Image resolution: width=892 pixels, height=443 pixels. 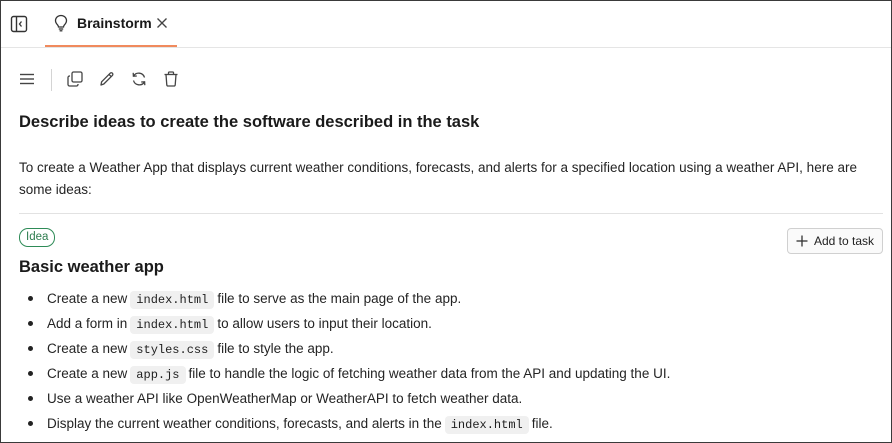 What do you see at coordinates (324, 323) in the screenshot?
I see `item-text: to allow users to input their location.` at bounding box center [324, 323].